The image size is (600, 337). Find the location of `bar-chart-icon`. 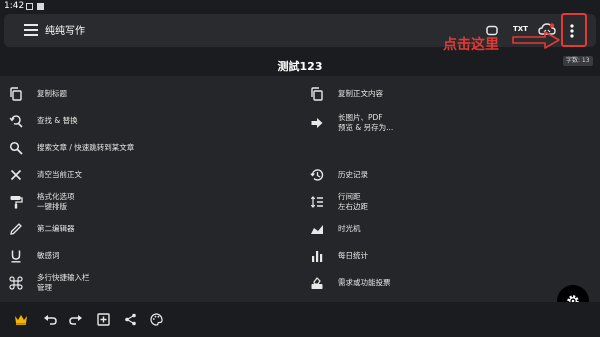

bar-chart-icon is located at coordinates (317, 256).